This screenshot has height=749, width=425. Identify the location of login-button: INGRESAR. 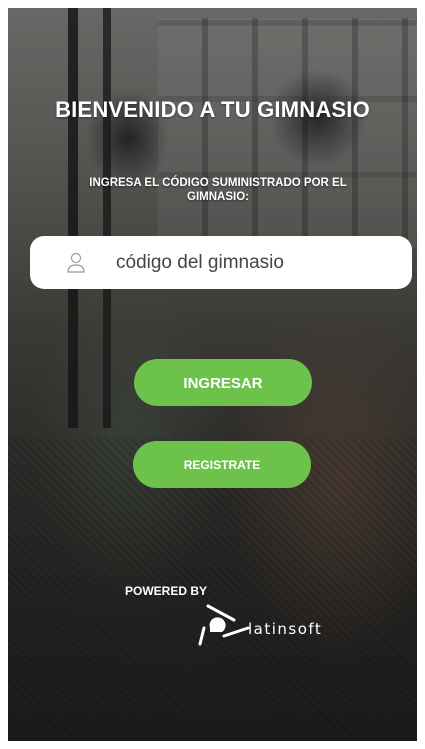
(223, 382).